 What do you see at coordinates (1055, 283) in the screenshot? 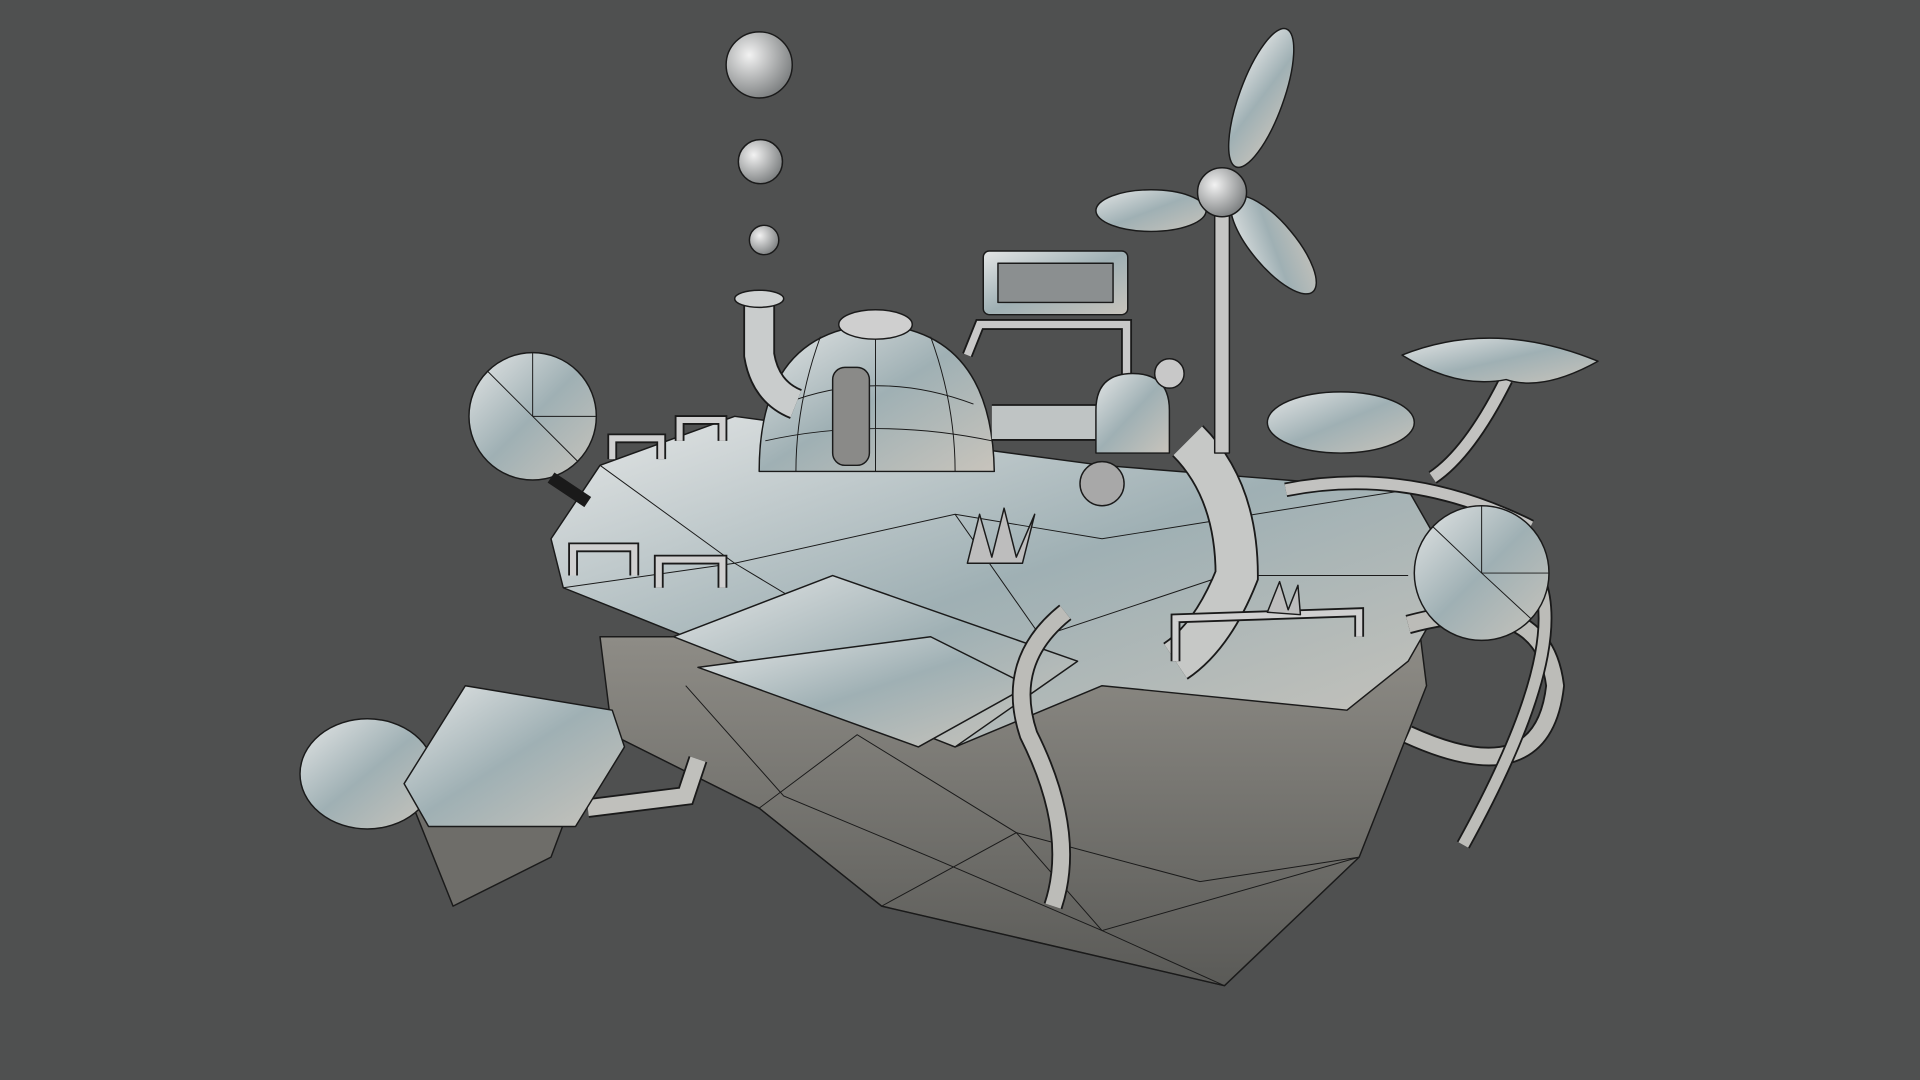
I see `display-panel` at bounding box center [1055, 283].